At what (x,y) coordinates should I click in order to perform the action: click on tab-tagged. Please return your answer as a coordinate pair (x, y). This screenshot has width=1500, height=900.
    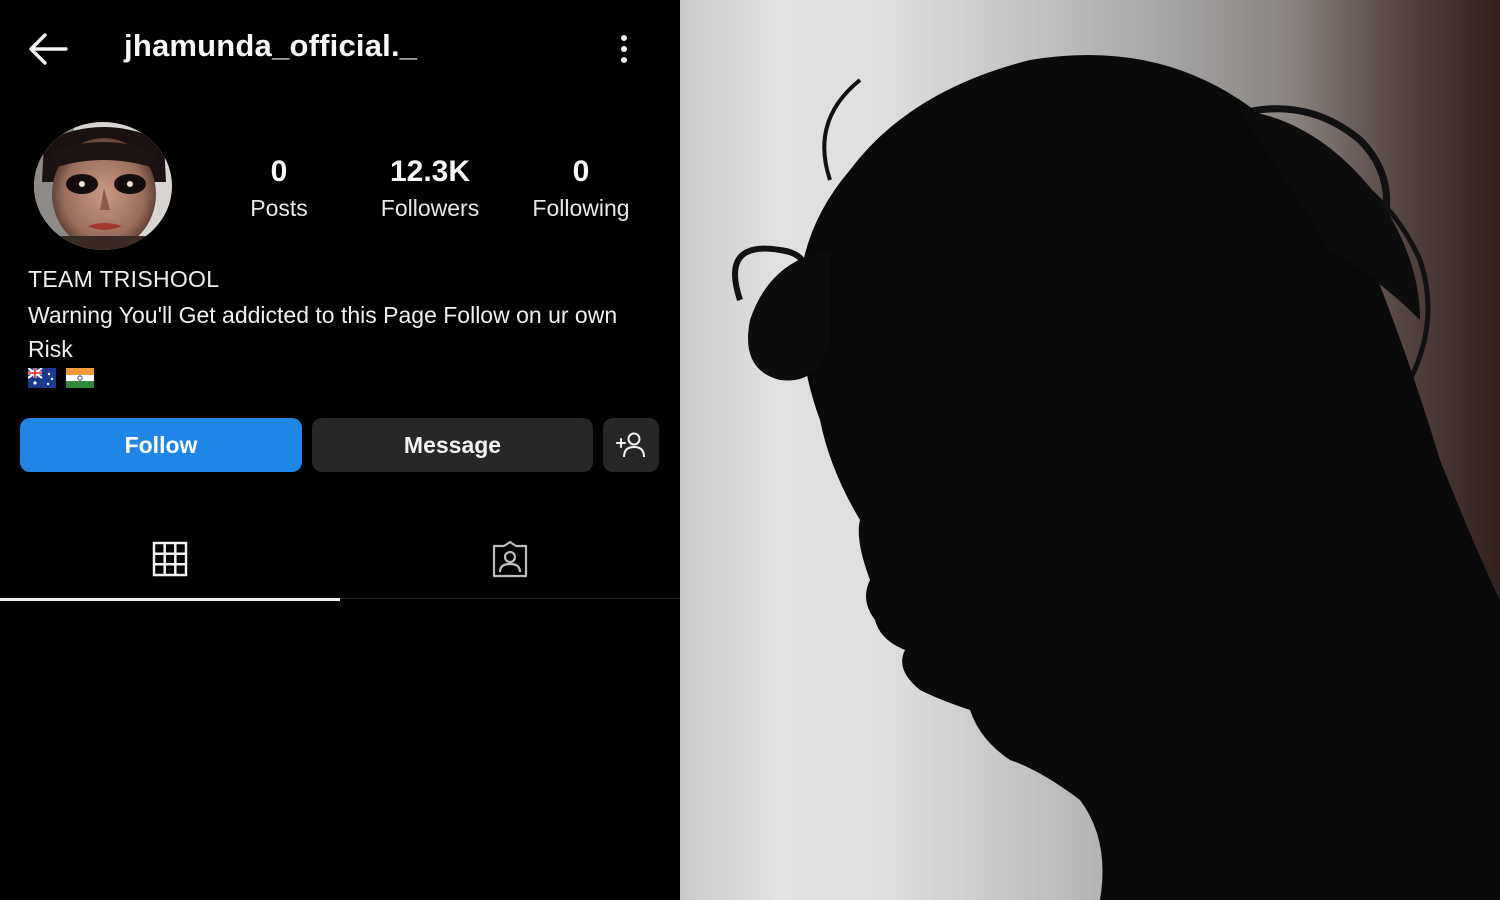
    Looking at the image, I should click on (510, 559).